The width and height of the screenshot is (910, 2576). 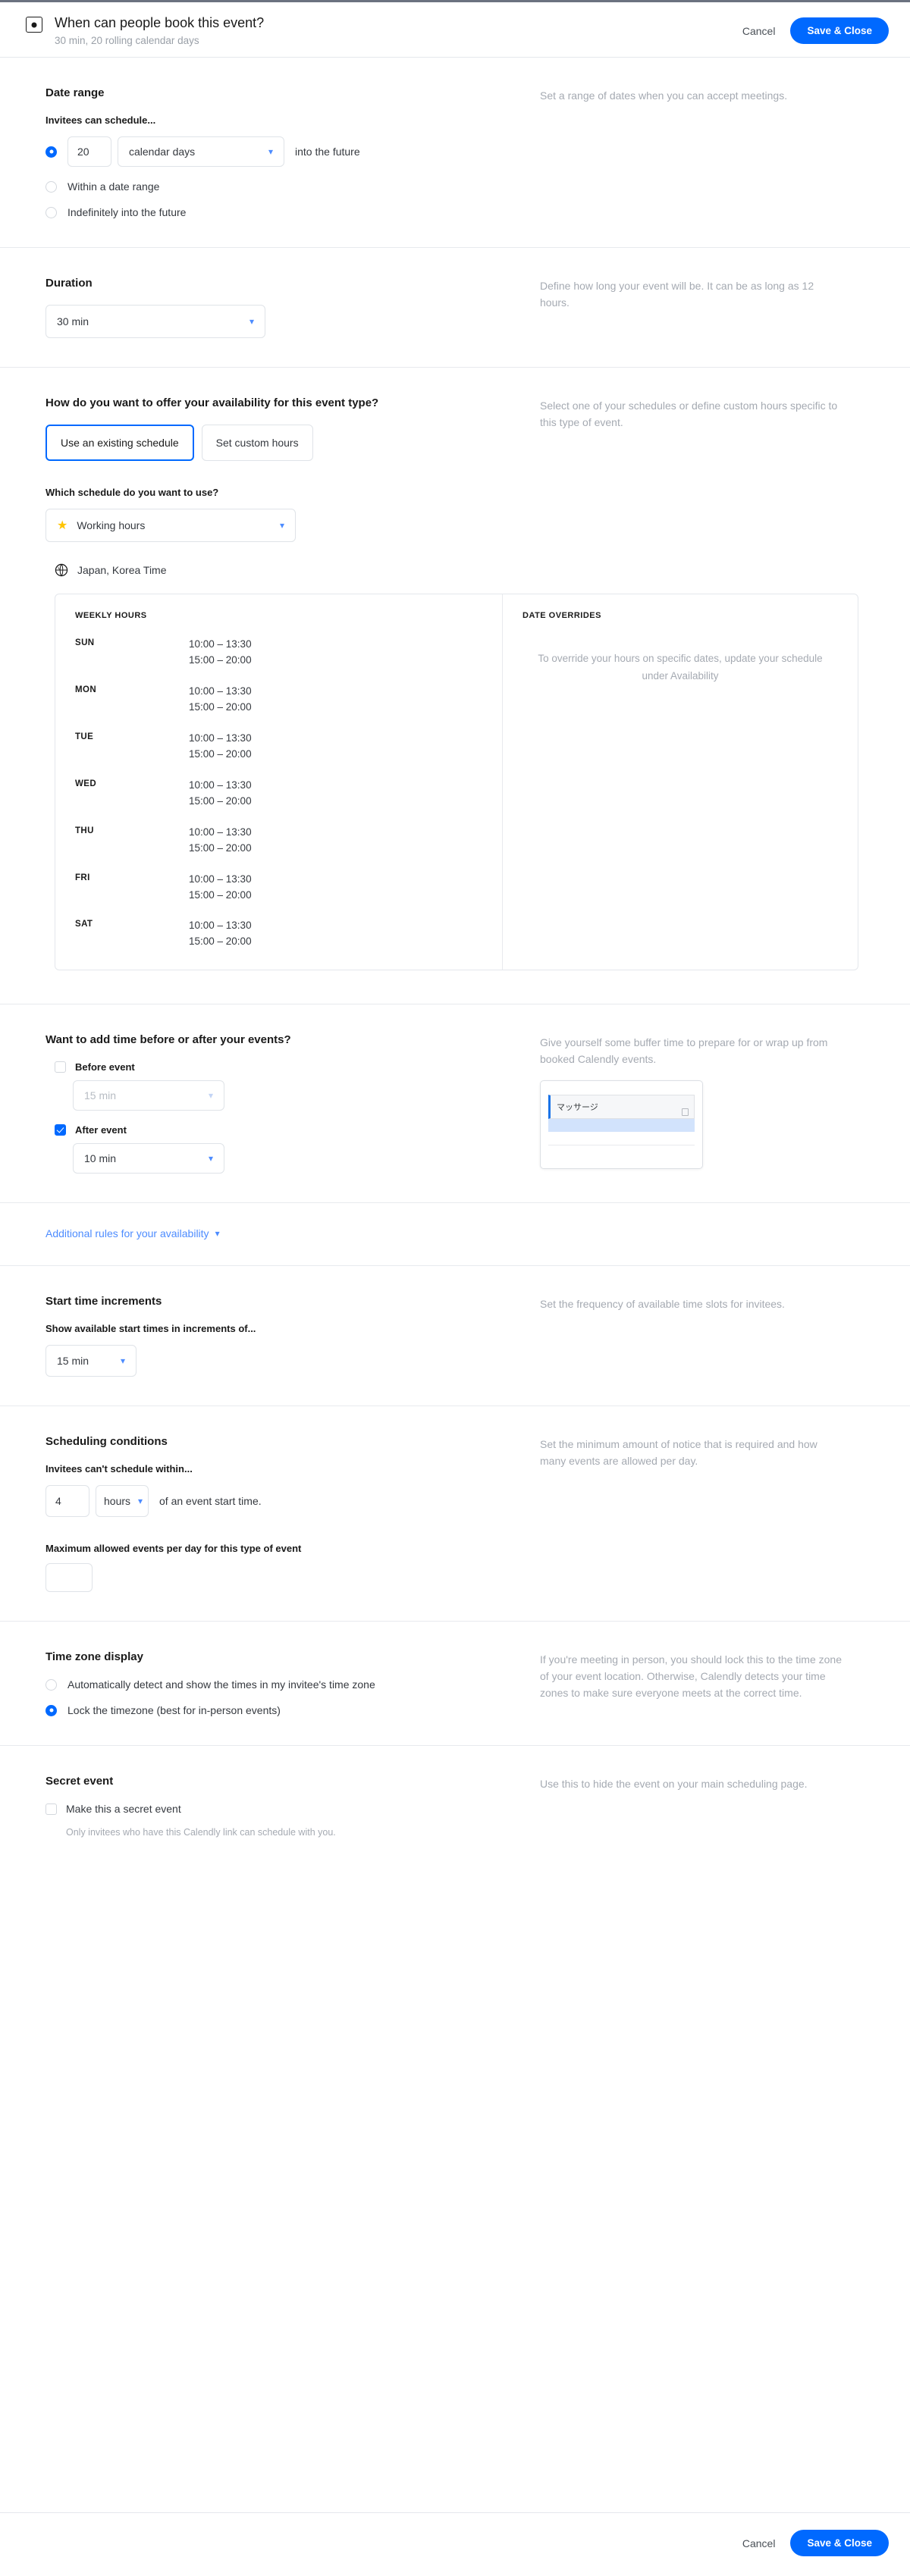 I want to click on additional-rules-toggle: Additional rules for your availability ▾, so click(x=133, y=1233).